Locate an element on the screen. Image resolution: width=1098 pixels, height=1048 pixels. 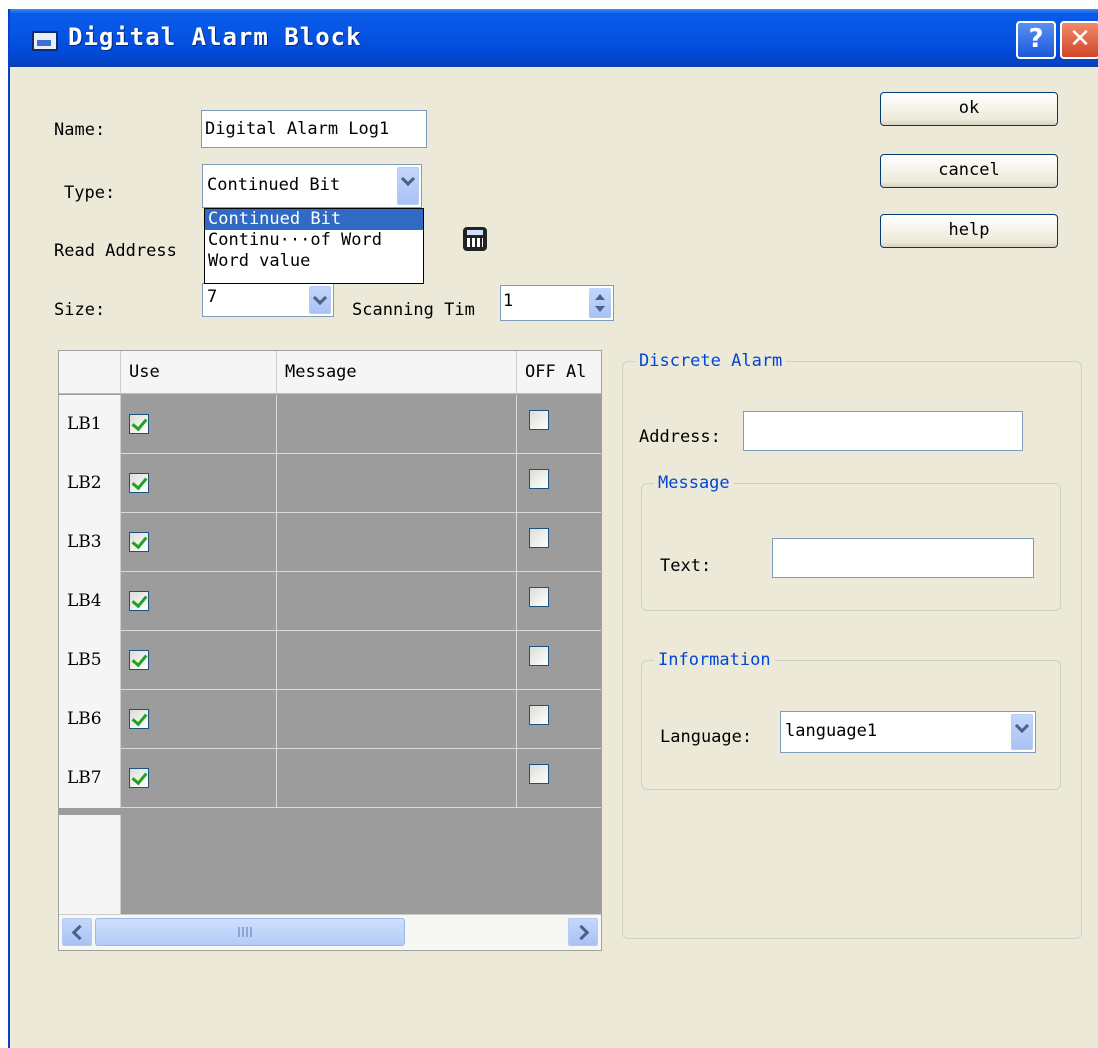
column-header-use: Use is located at coordinates (199, 372).